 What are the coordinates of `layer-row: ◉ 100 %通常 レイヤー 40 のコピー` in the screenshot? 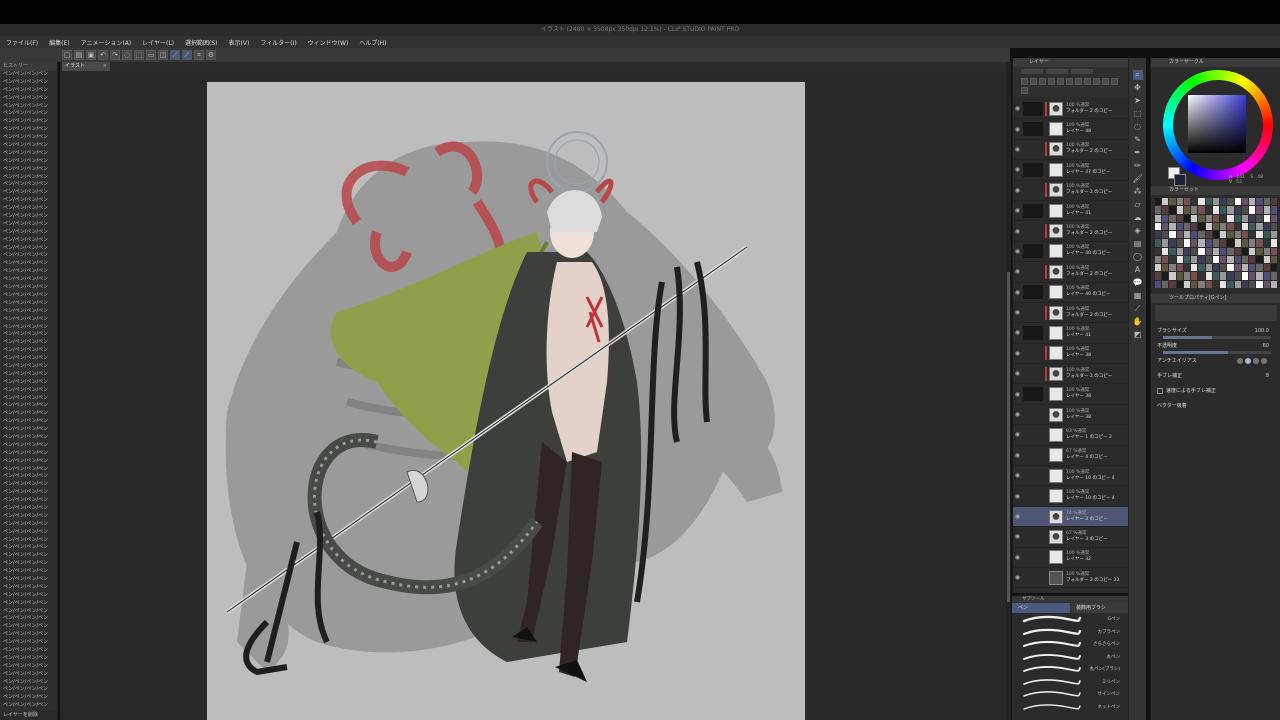 It's located at (1071, 252).